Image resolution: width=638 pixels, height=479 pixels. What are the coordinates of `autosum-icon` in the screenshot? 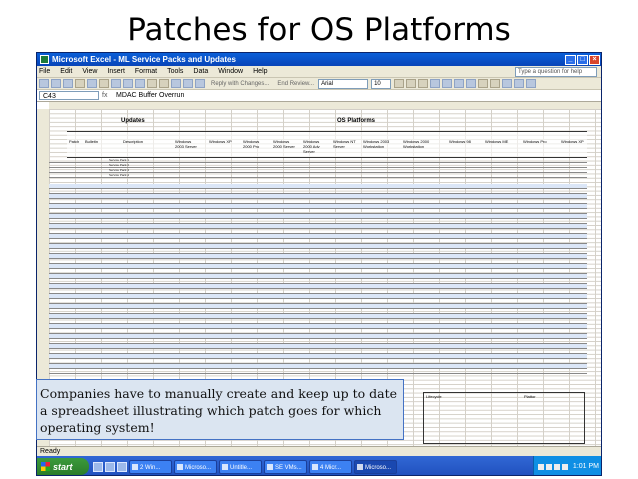 It's located at (176, 83).